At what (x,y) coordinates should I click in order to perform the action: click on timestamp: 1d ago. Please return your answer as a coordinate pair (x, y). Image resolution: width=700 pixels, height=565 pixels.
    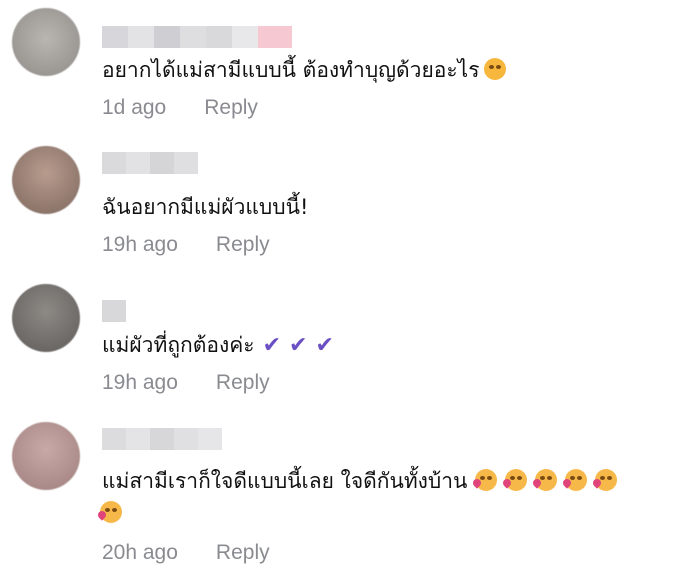
    Looking at the image, I should click on (134, 107).